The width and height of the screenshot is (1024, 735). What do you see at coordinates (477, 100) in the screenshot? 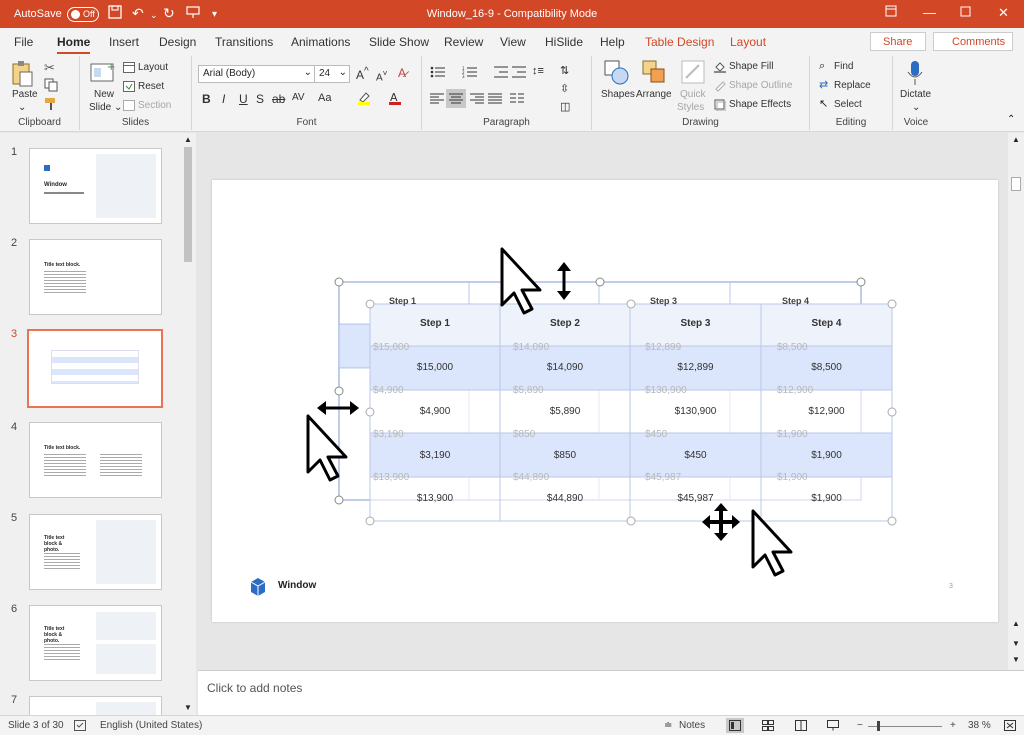
I see `align-right-icon` at bounding box center [477, 100].